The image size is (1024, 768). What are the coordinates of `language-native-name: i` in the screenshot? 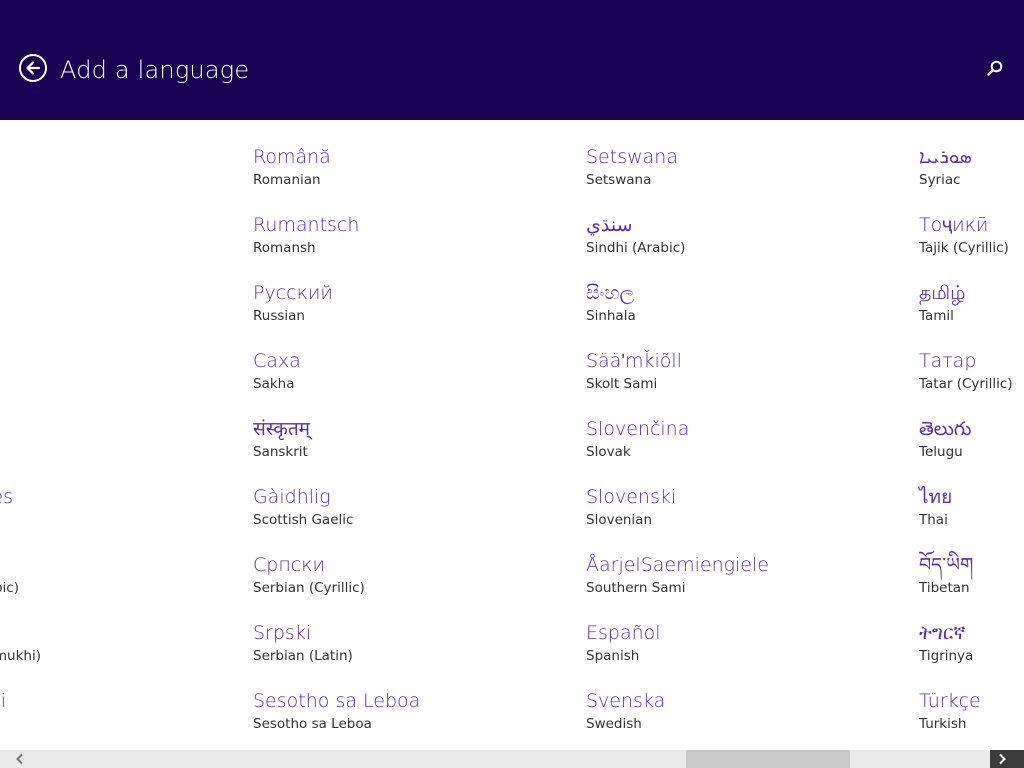 It's located at (3, 701).